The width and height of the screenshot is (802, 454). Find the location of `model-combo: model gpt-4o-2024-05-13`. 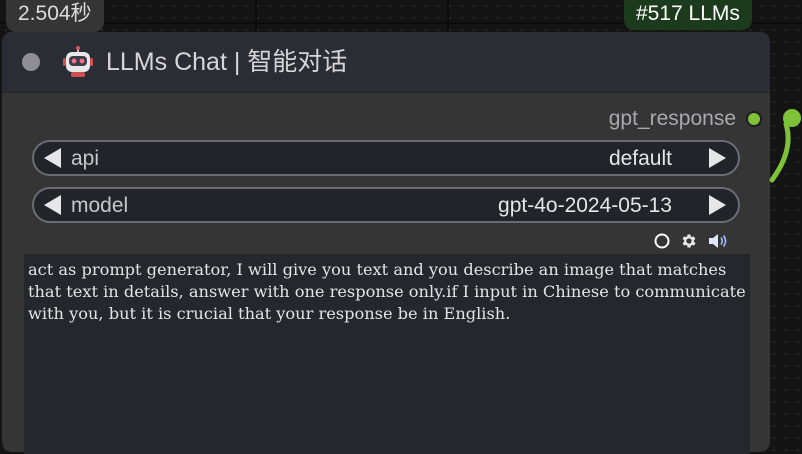

model-combo: model gpt-4o-2024-05-13 is located at coordinates (386, 205).